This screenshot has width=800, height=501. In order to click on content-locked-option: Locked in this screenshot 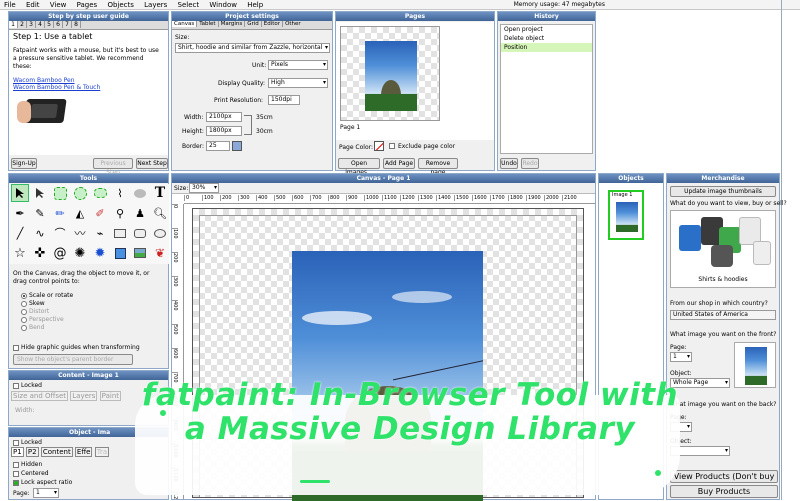, I will do `click(27, 385)`.